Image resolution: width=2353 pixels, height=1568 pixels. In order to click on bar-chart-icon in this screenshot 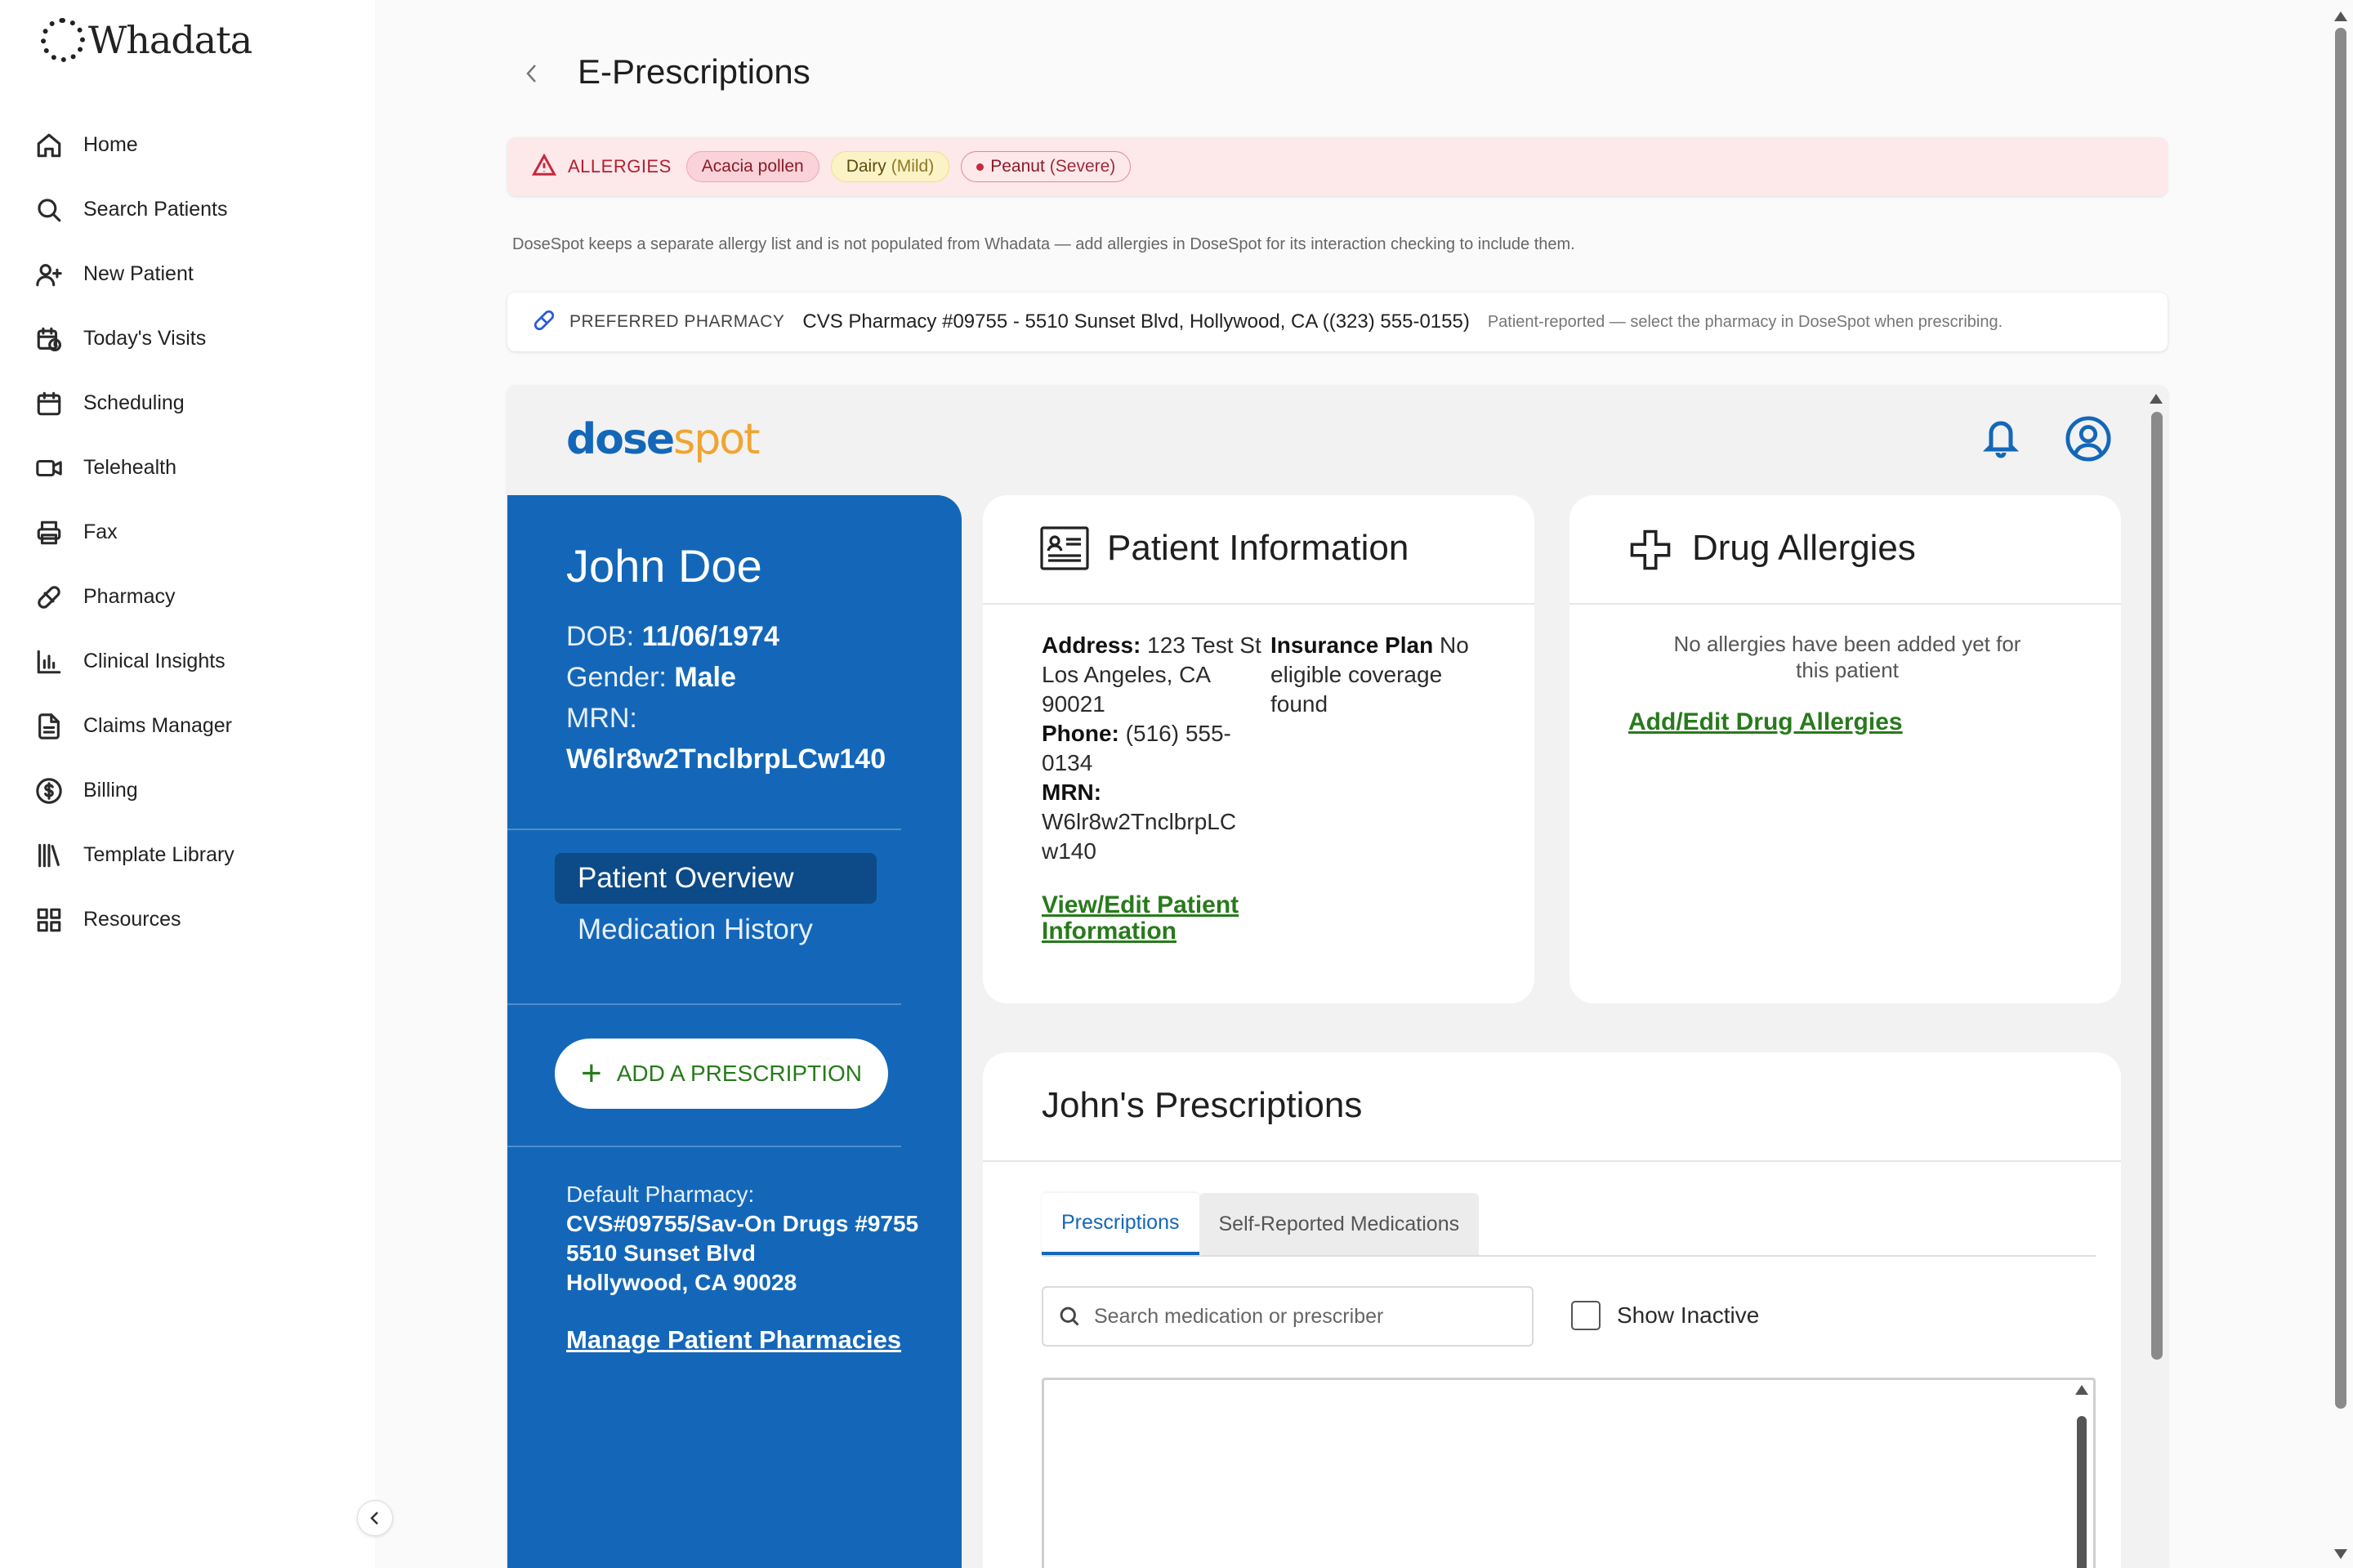, I will do `click(49, 662)`.